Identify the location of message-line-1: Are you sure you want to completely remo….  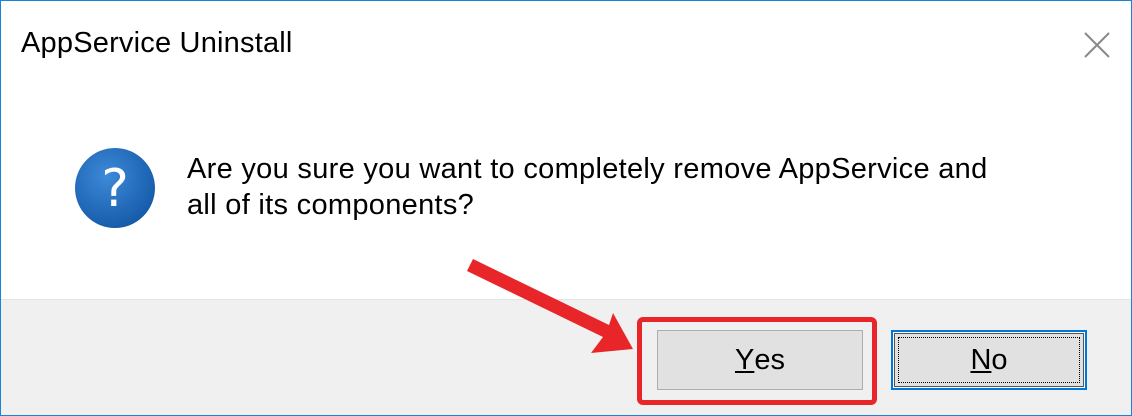
(587, 169).